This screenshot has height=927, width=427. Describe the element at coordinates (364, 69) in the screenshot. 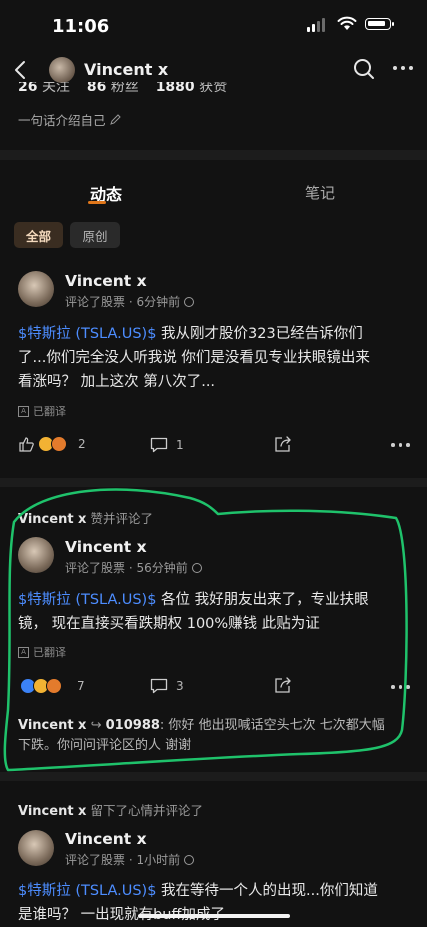

I see `search-icon` at that location.